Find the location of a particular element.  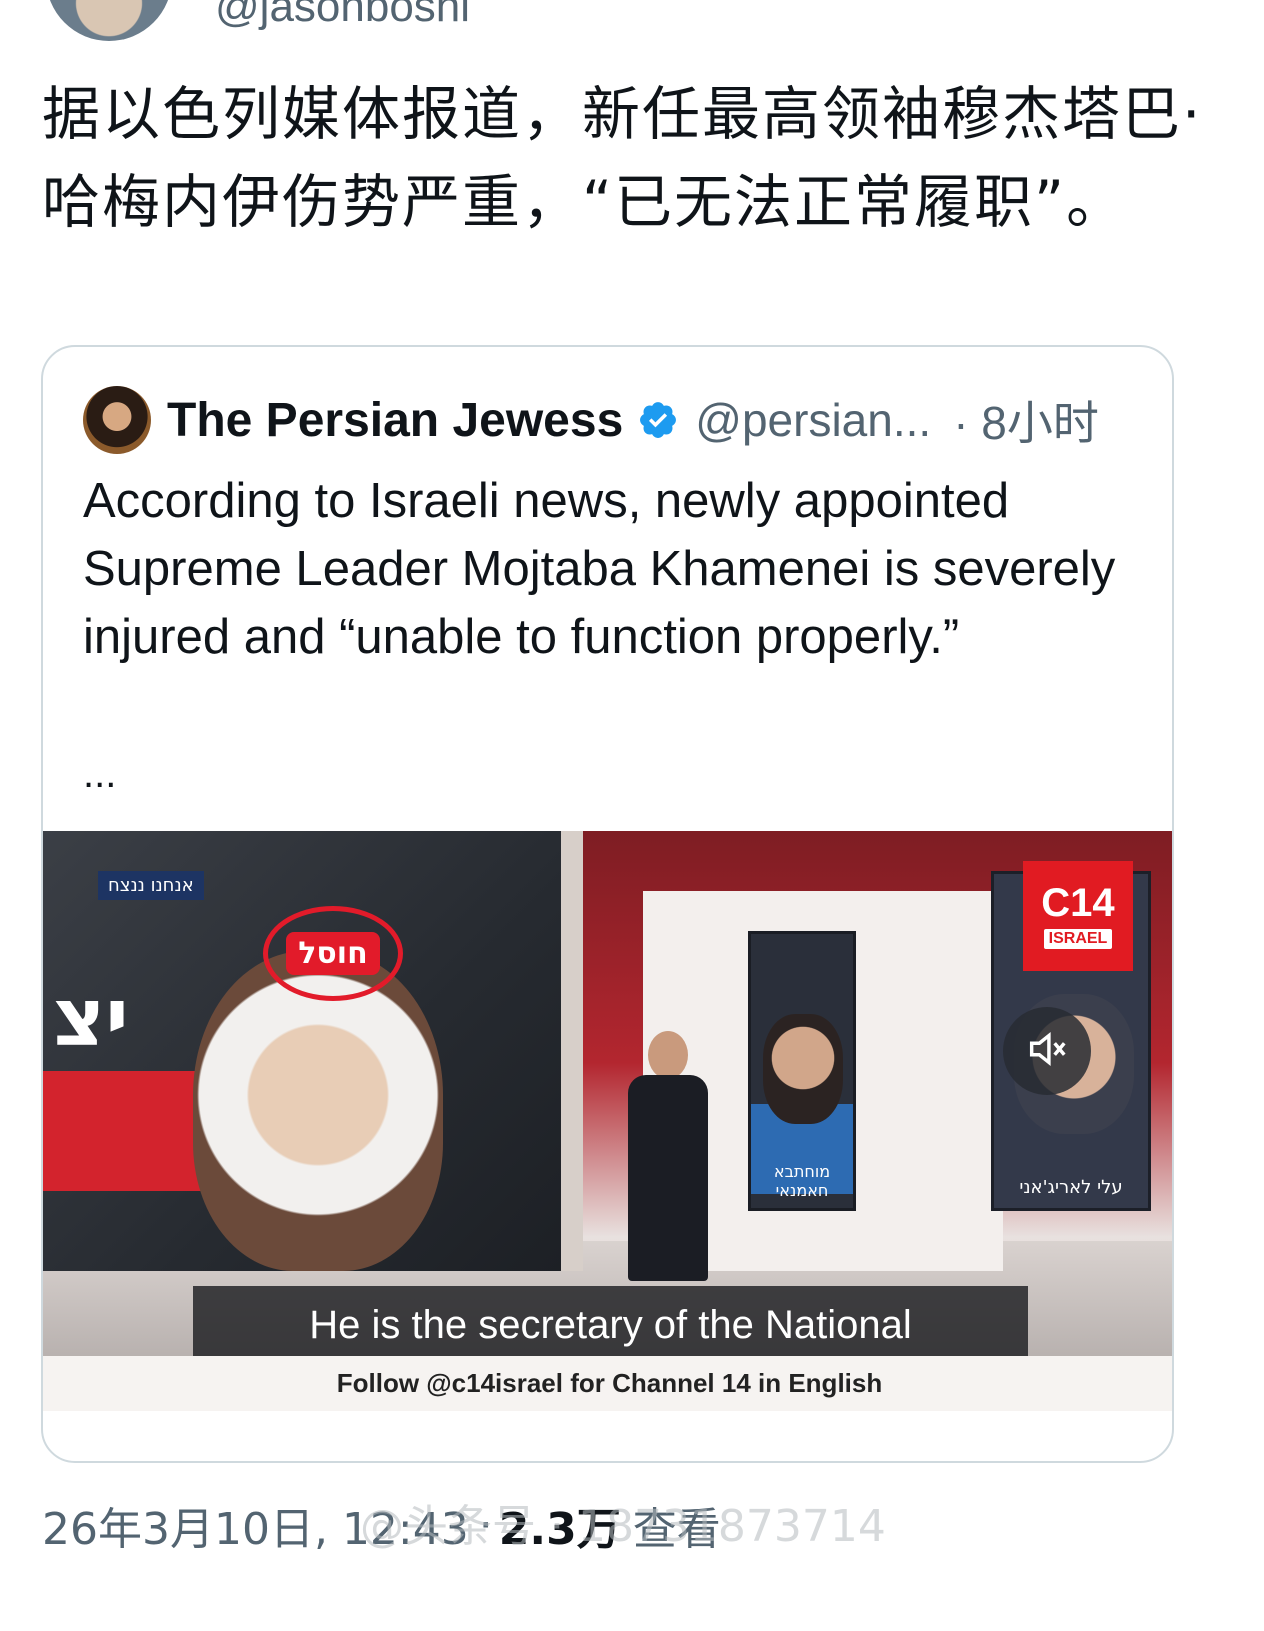

stamp-label: חוסל is located at coordinates (333, 953).